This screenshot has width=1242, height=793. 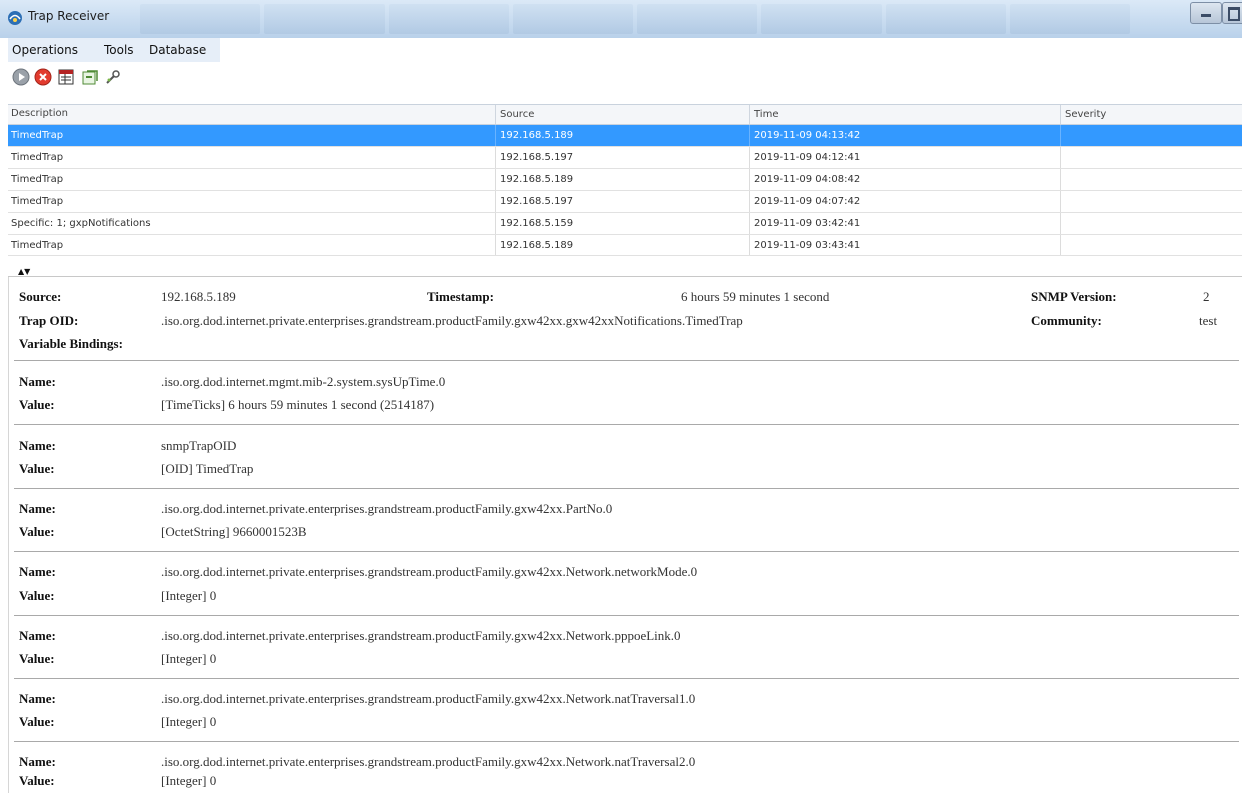 I want to click on stop-icon, so click(x=43, y=77).